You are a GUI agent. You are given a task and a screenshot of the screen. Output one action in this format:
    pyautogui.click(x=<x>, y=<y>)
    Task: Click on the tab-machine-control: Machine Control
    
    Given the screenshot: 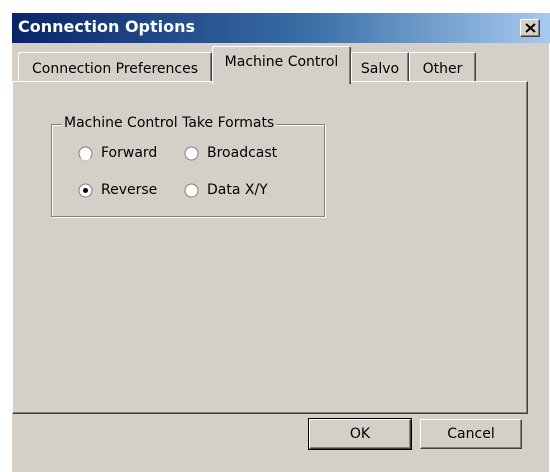 What is the action you would take?
    pyautogui.click(x=281, y=65)
    